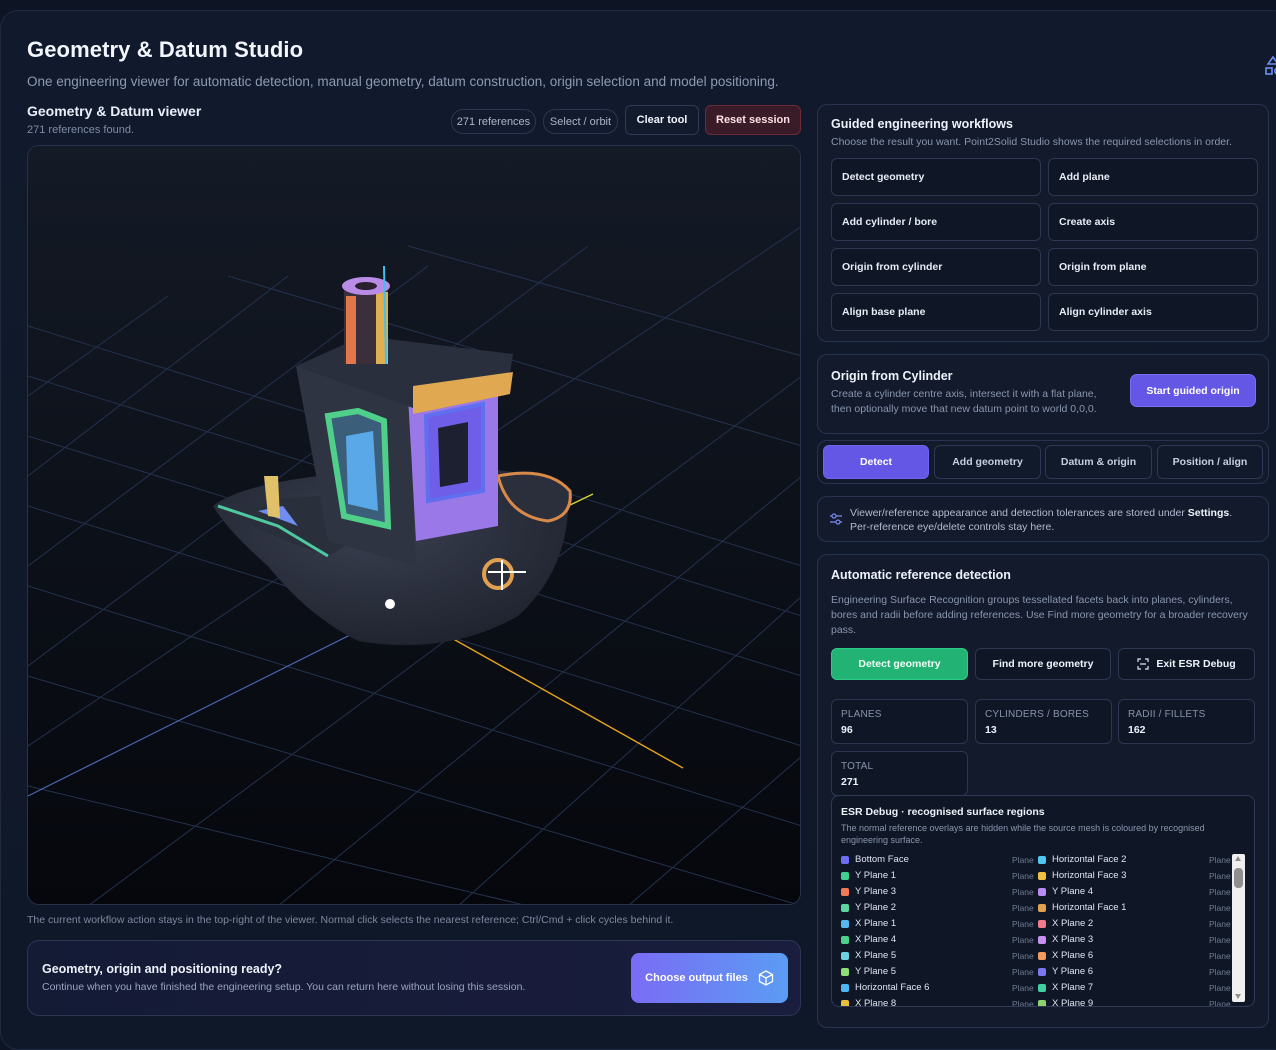  Describe the element at coordinates (850, 782) in the screenshot. I see `stat-value: 271` at that location.